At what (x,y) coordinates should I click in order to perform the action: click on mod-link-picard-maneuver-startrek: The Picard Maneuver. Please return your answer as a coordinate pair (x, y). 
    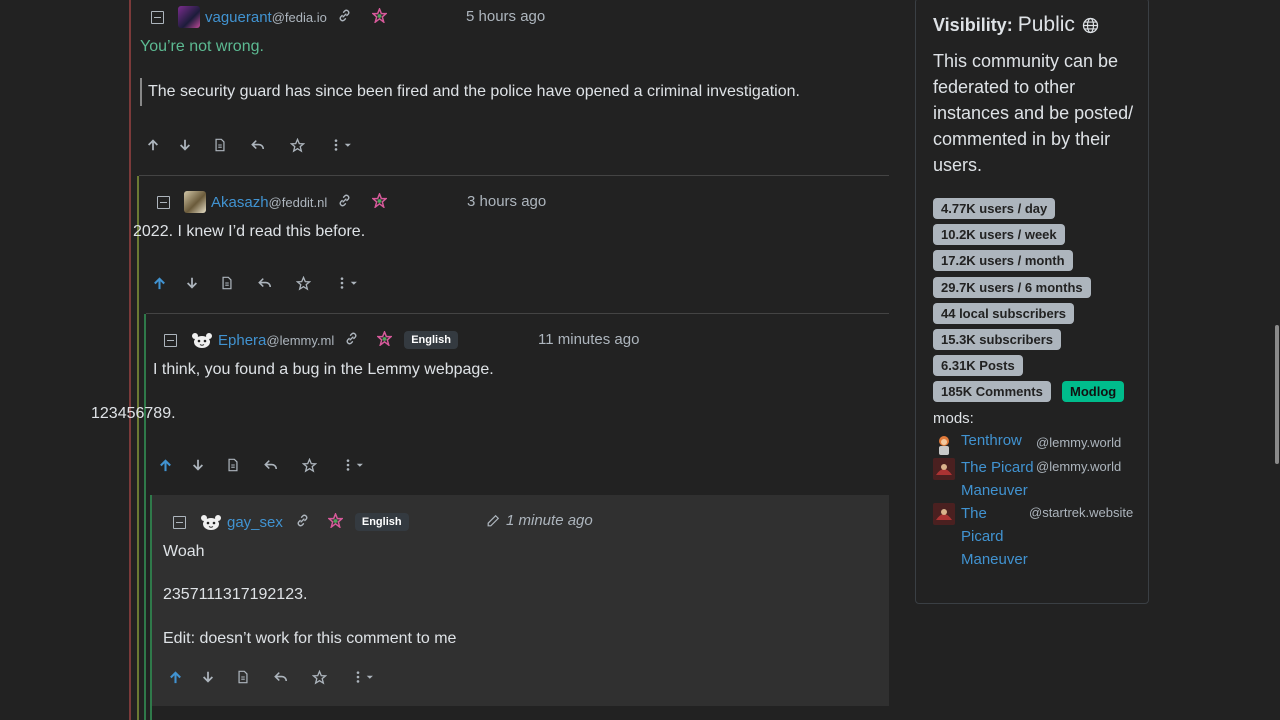
    Looking at the image, I should click on (994, 536).